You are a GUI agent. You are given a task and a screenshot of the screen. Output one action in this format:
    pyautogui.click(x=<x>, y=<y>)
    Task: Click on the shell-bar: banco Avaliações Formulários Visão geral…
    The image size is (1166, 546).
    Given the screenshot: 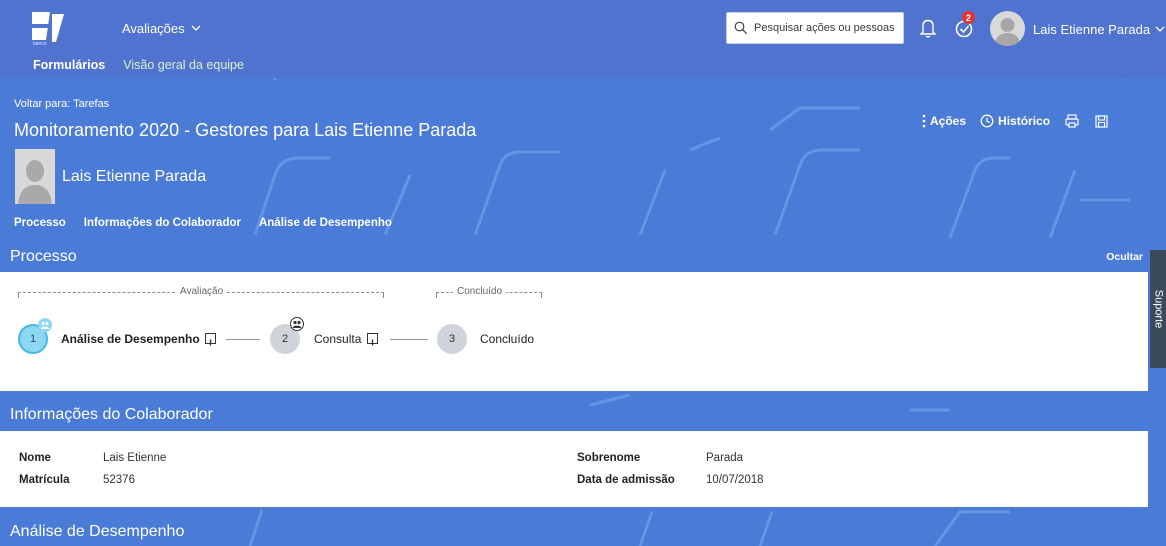 What is the action you would take?
    pyautogui.click(x=583, y=39)
    